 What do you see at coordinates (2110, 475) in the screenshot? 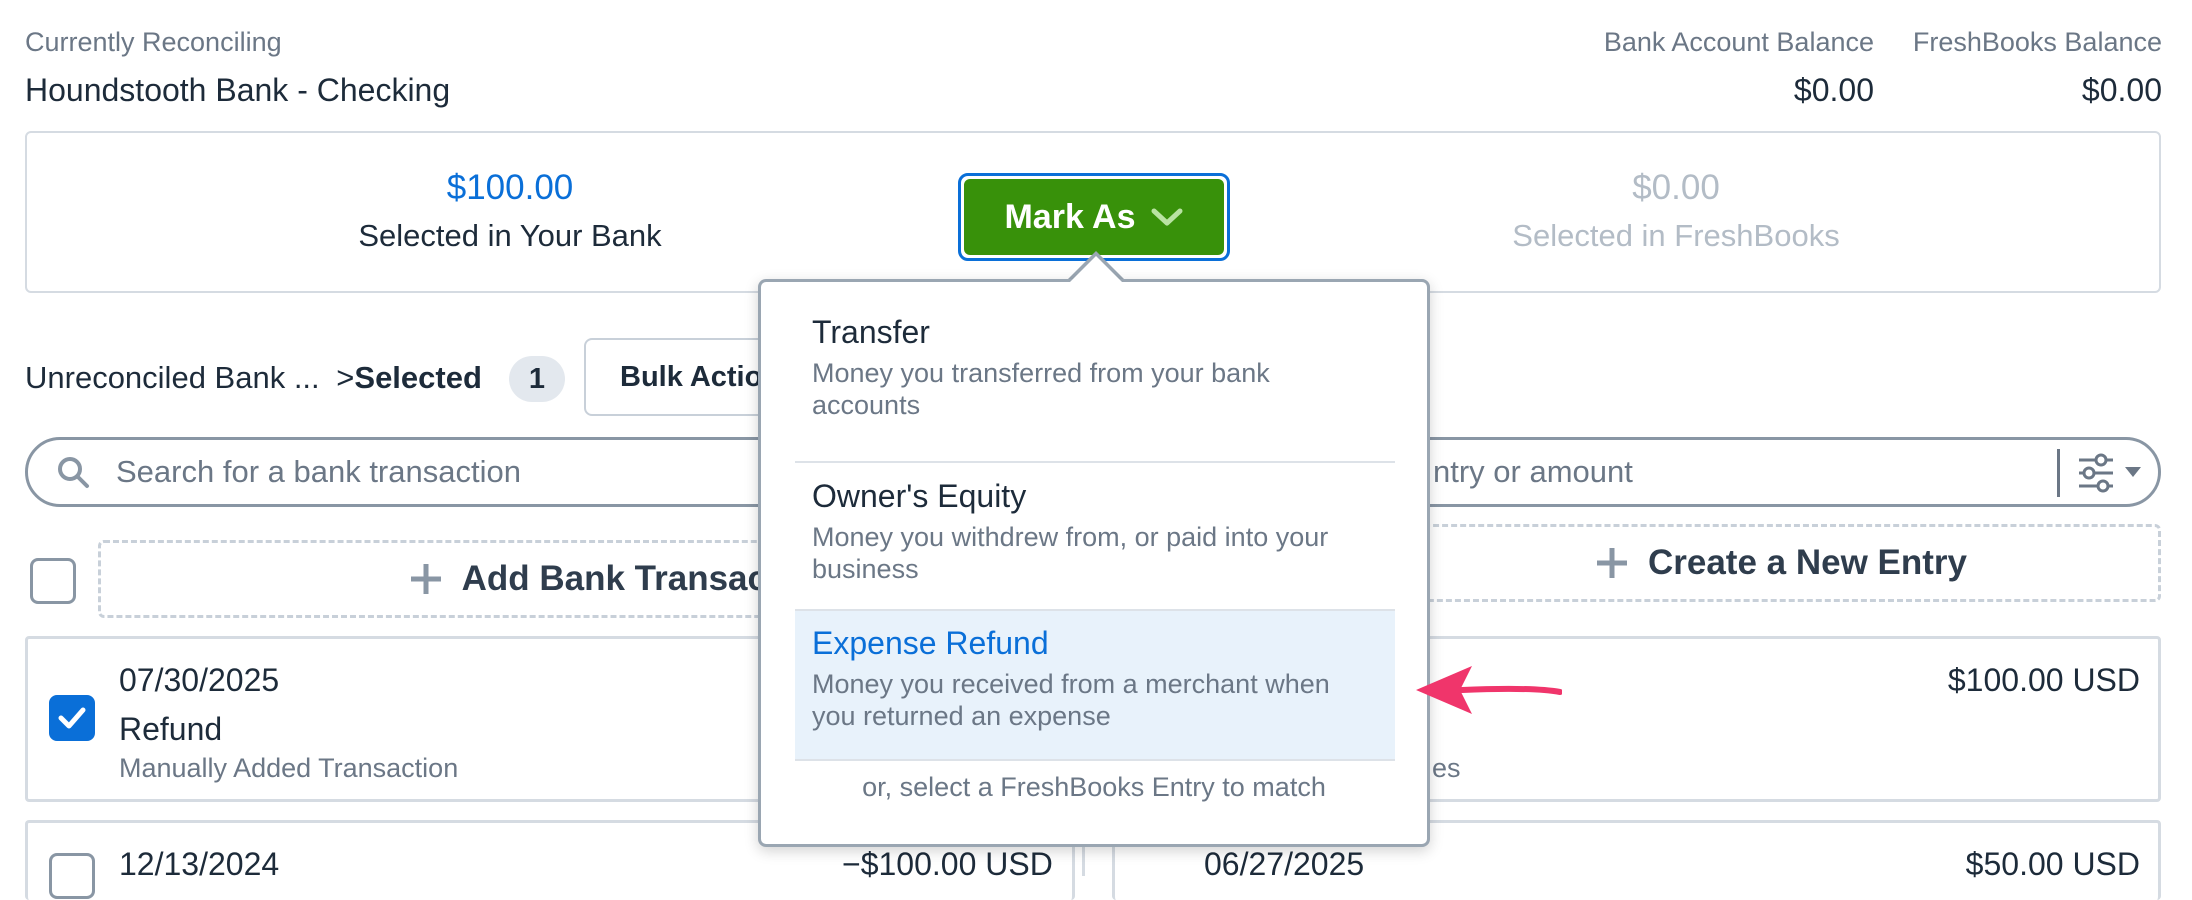
I see `filter-sliders-icon` at bounding box center [2110, 475].